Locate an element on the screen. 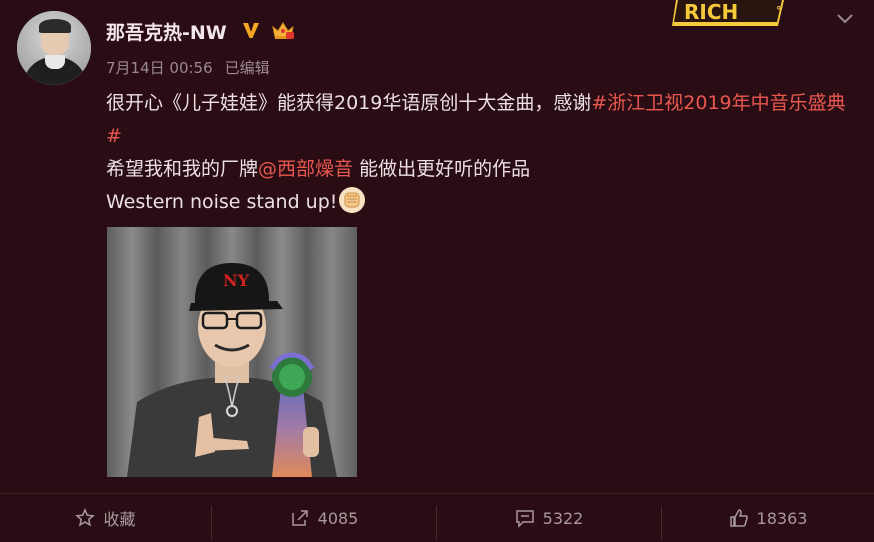 The height and width of the screenshot is (542, 874). repost-button: 4085 is located at coordinates (324, 518).